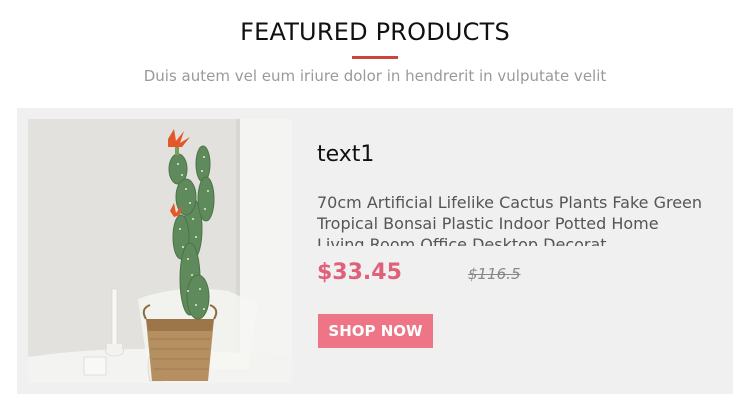 The image size is (750, 420). What do you see at coordinates (494, 274) in the screenshot?
I see `product-old-price: $116.5` at bounding box center [494, 274].